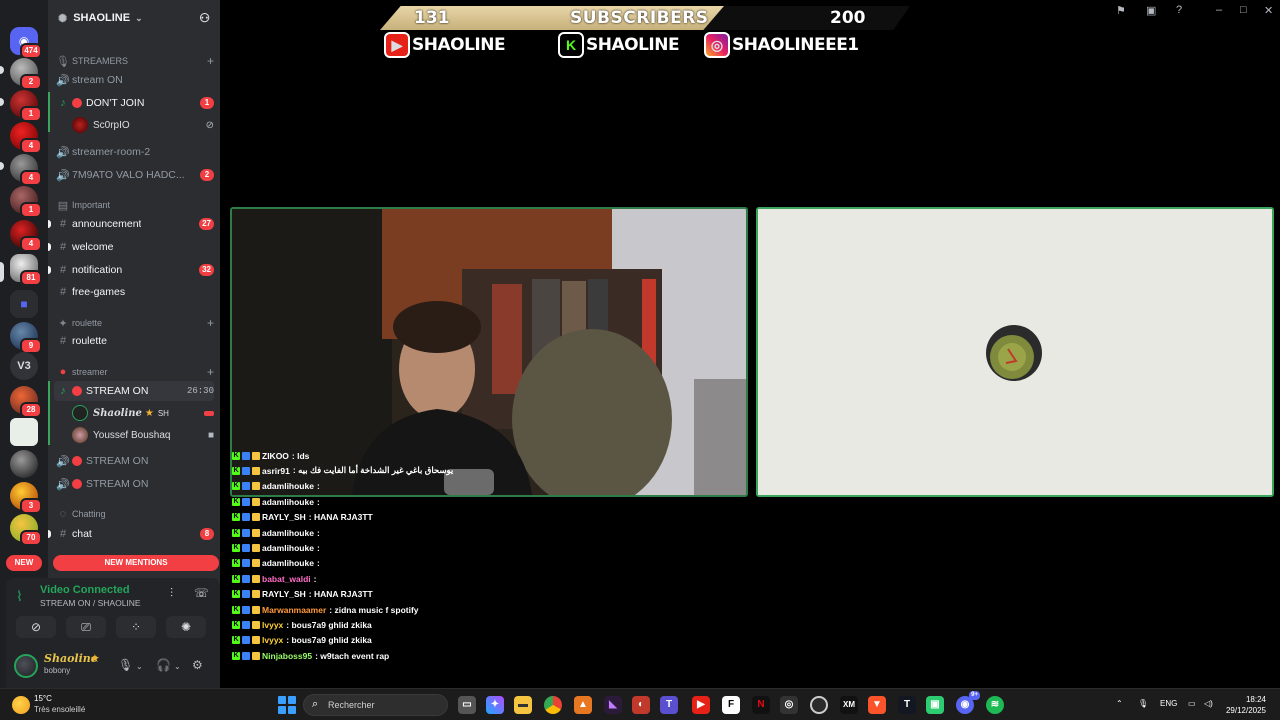 This screenshot has height=720, width=1280. I want to click on text-channel-chat: # chat 8, so click(134, 534).